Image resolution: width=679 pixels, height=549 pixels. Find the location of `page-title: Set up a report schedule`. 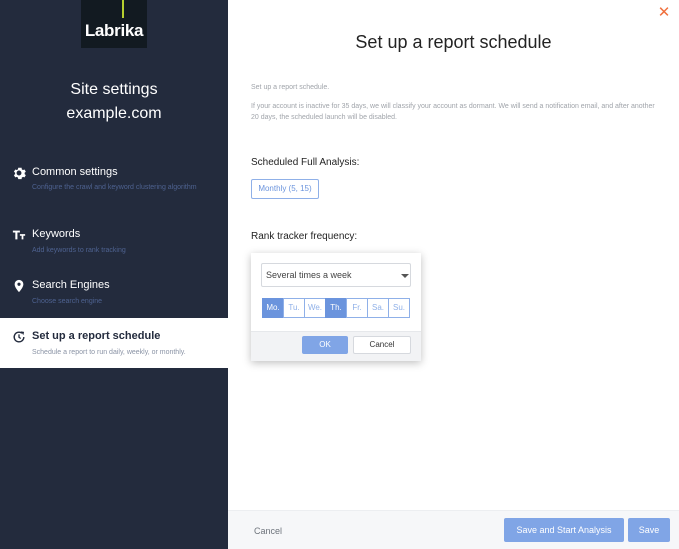

page-title: Set up a report schedule is located at coordinates (453, 42).